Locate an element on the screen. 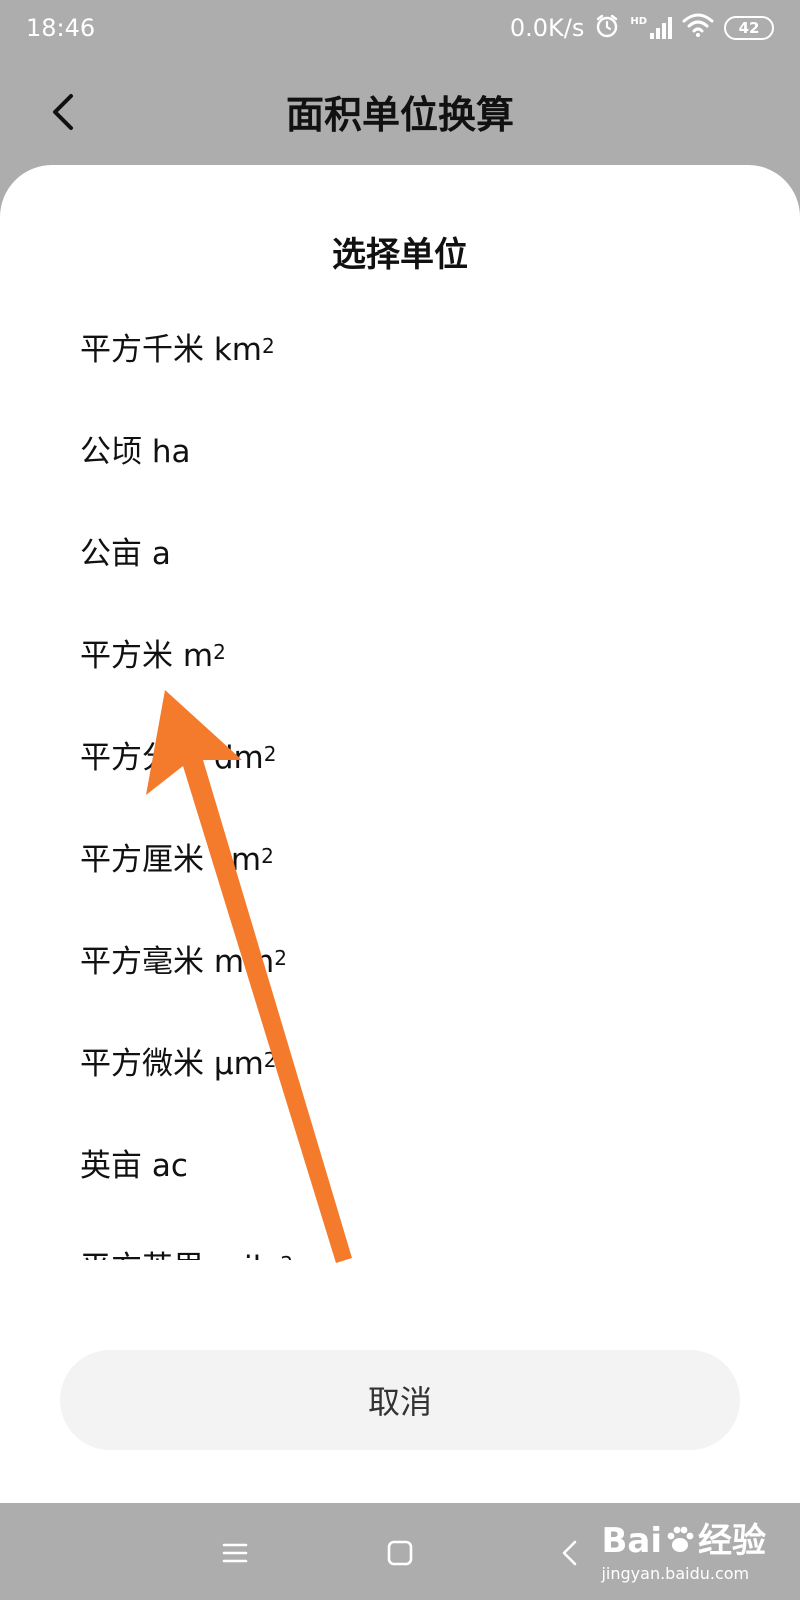 This screenshot has height=1600, width=800. status-icons: 0.0K/s HD 42 is located at coordinates (642, 28).